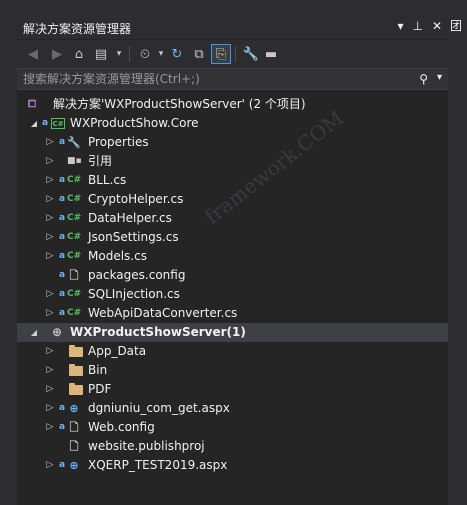 Image resolution: width=467 pixels, height=505 pixels. I want to click on globe-icon: ⊕, so click(57, 332).